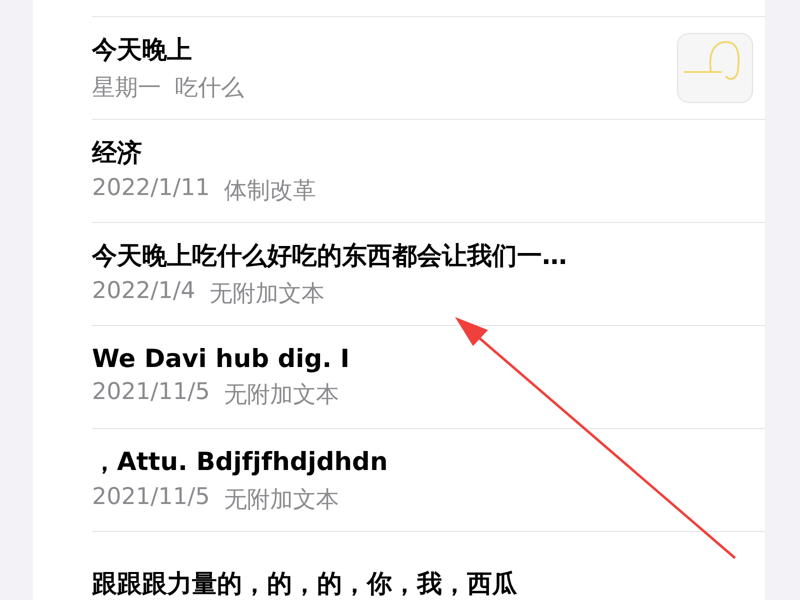 The height and width of the screenshot is (600, 800). Describe the element at coordinates (117, 153) in the screenshot. I see `note-title: 经济` at that location.